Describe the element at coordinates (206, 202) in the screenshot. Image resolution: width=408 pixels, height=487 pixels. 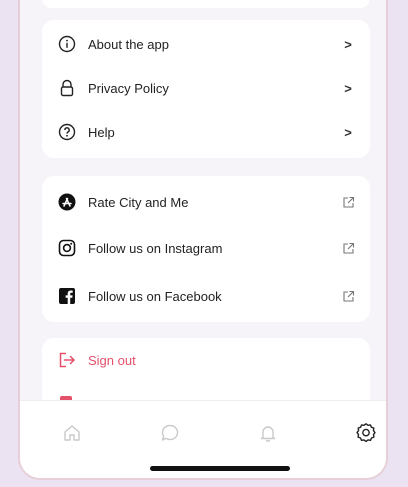
I see `menu-item-rate-app: Rate City and Me` at that location.